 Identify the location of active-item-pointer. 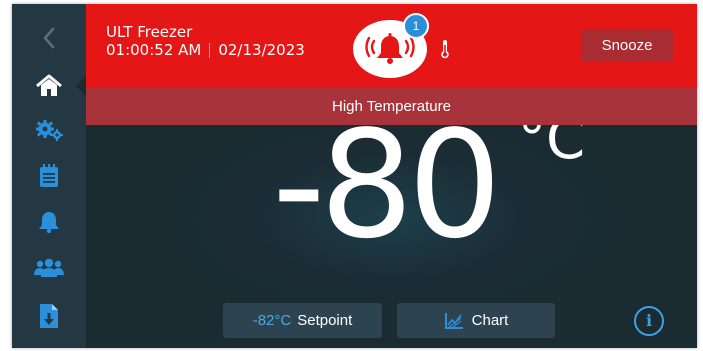
(81, 86).